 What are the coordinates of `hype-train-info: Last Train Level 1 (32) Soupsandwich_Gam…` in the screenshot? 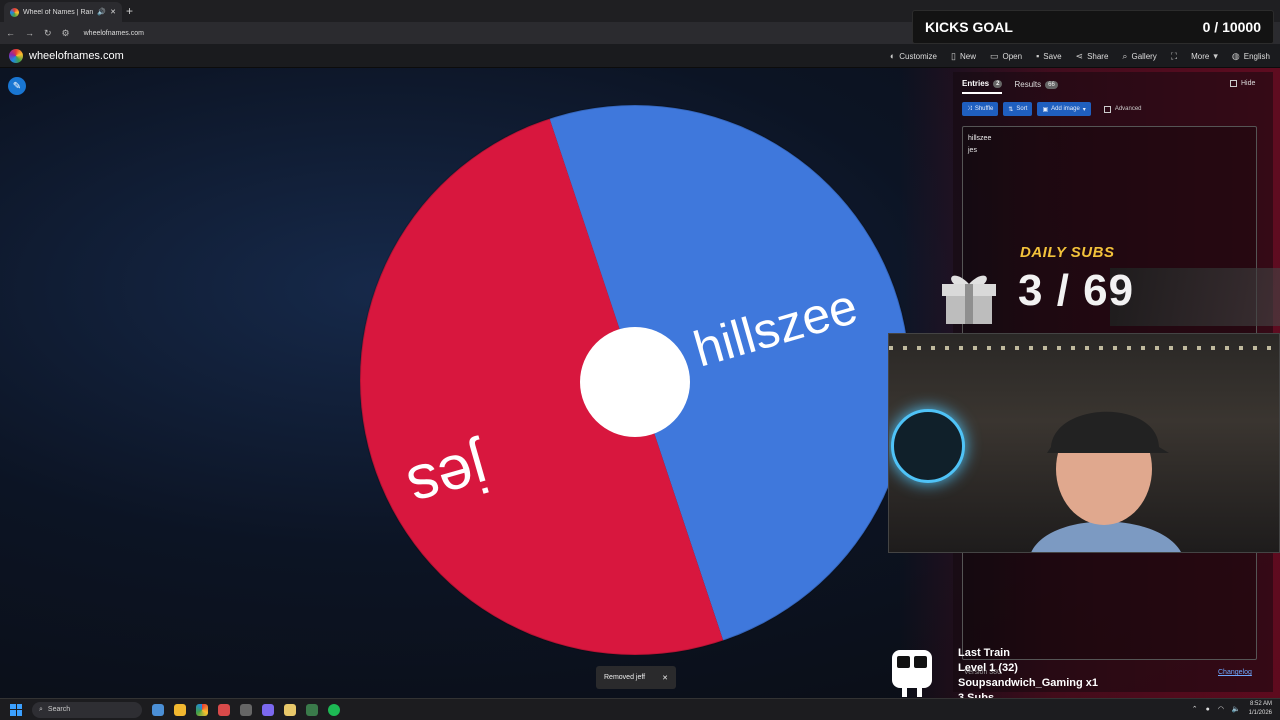 It's located at (1028, 676).